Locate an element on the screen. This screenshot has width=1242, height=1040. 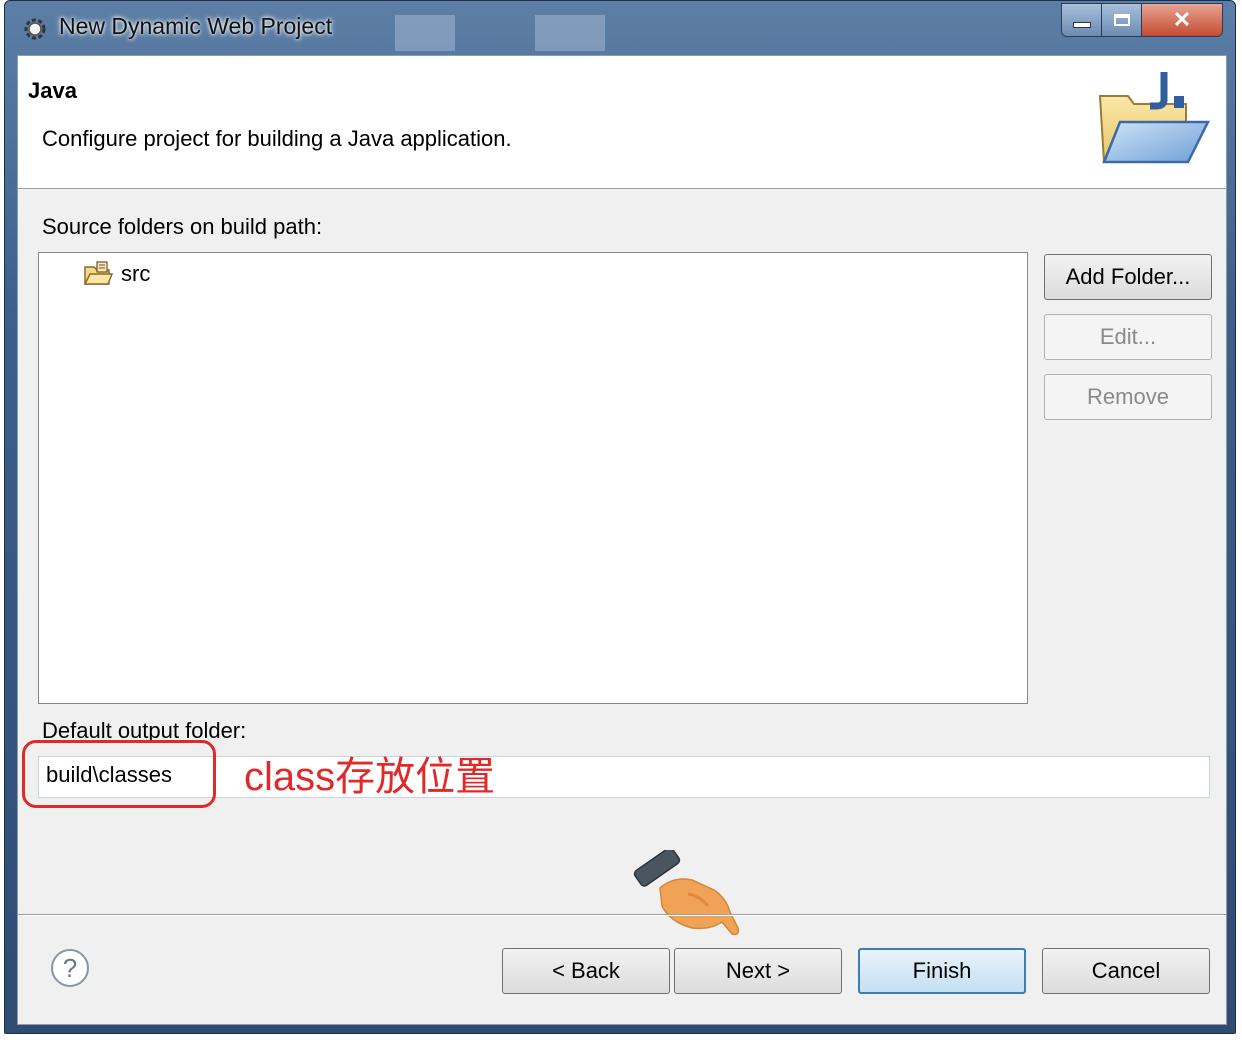
close-icon: ✕ is located at coordinates (1182, 19).